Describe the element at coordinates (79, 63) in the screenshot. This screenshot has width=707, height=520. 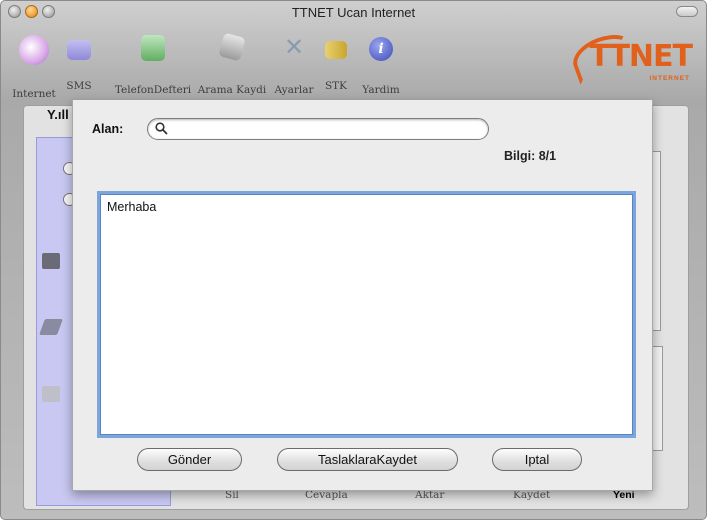
I see `toolbar-sms: SMS` at that location.